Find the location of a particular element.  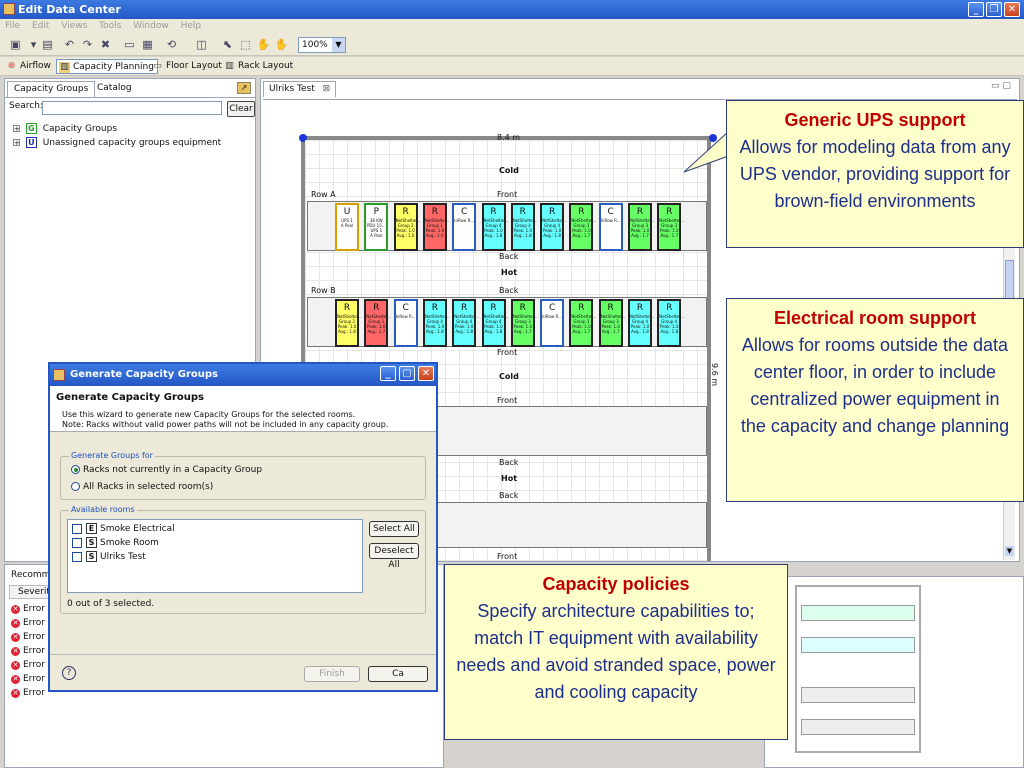

menu-edit: Edit is located at coordinates (40, 26).